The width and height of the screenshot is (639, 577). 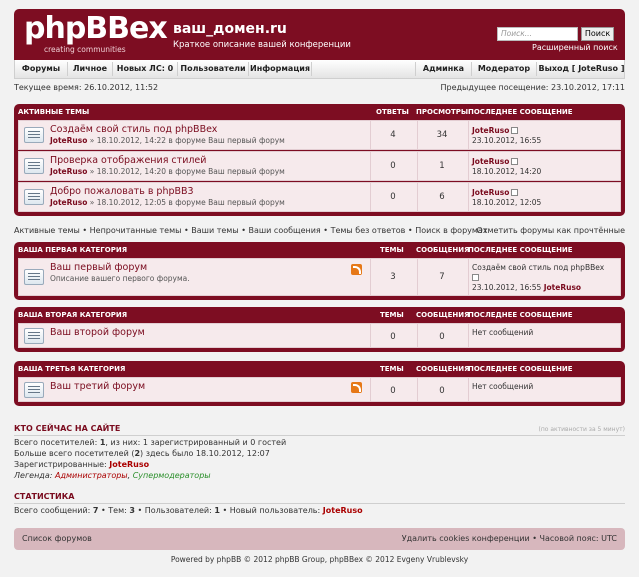 I want to click on forum-description: Описание вашего первого форума., so click(x=120, y=278).